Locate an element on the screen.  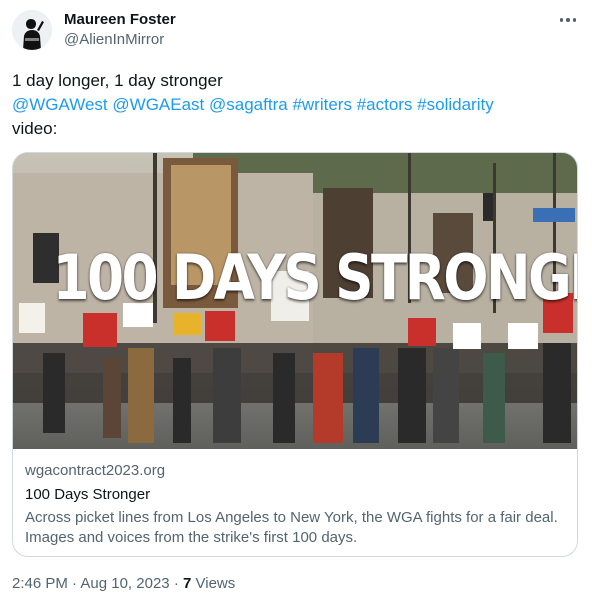
hashtag-writers: #writers is located at coordinates (322, 104).